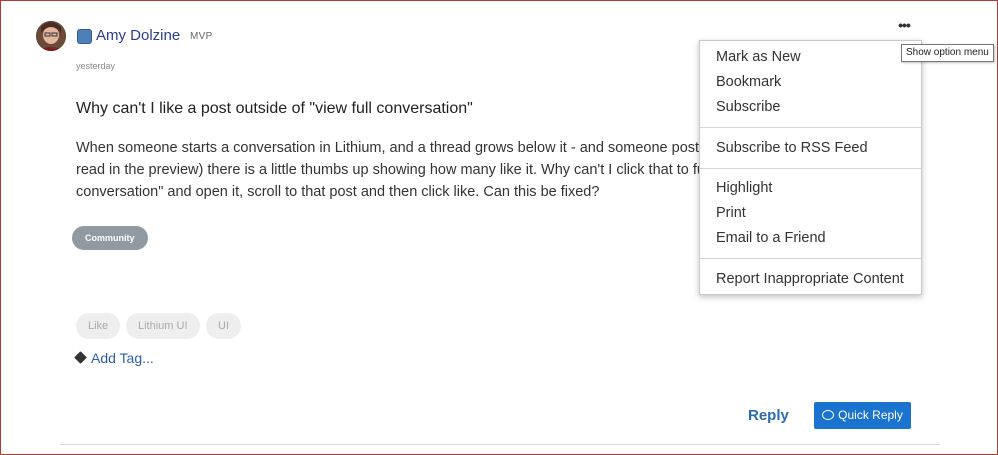  I want to click on tag-ui: UI, so click(223, 326).